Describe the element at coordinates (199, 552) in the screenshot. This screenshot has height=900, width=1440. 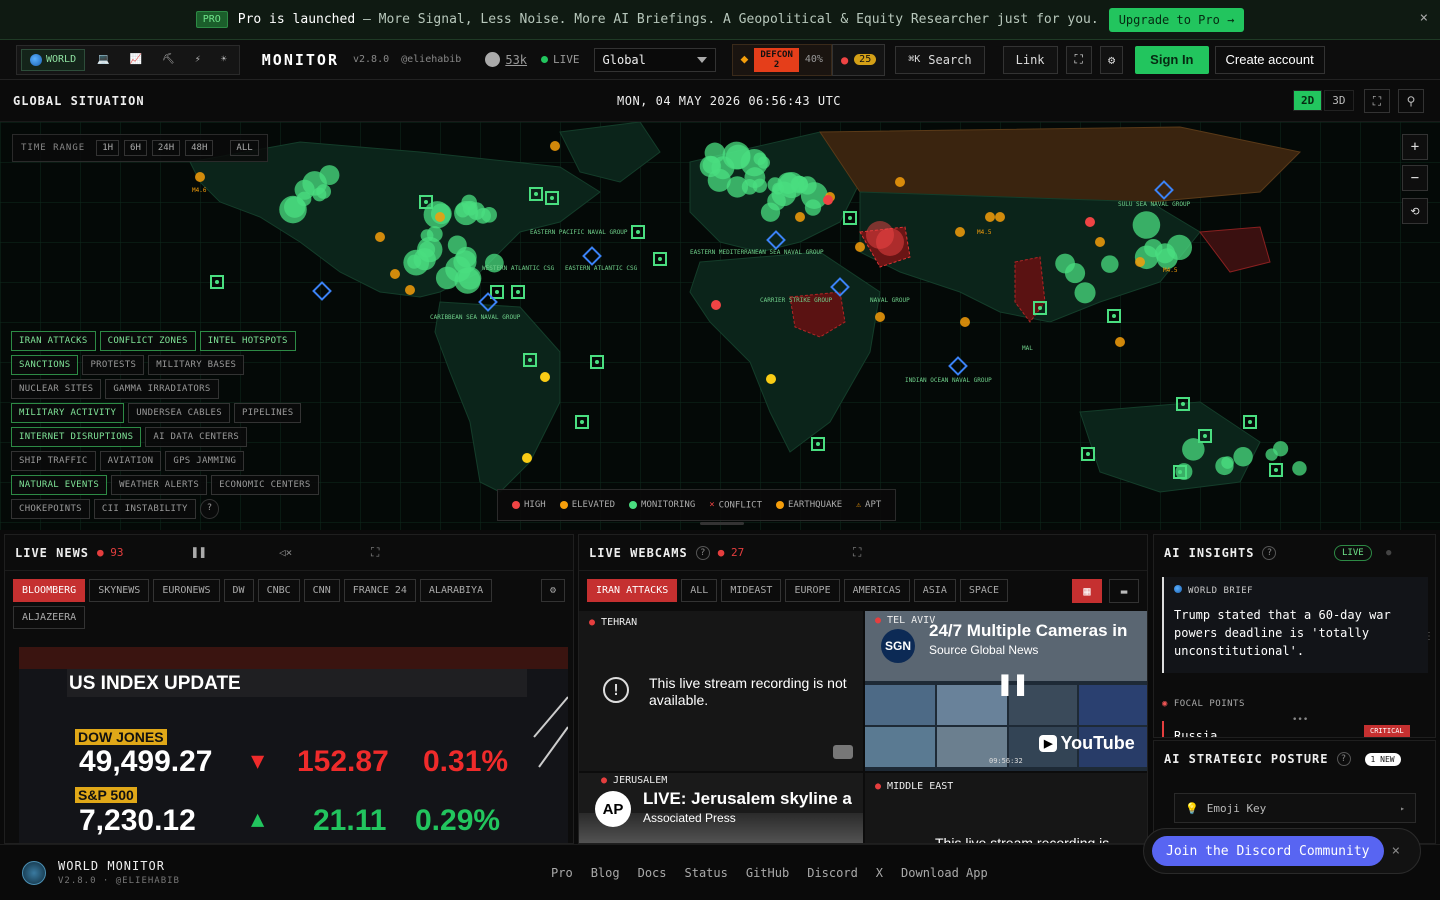
I see `pause-icon: ❚❚` at that location.